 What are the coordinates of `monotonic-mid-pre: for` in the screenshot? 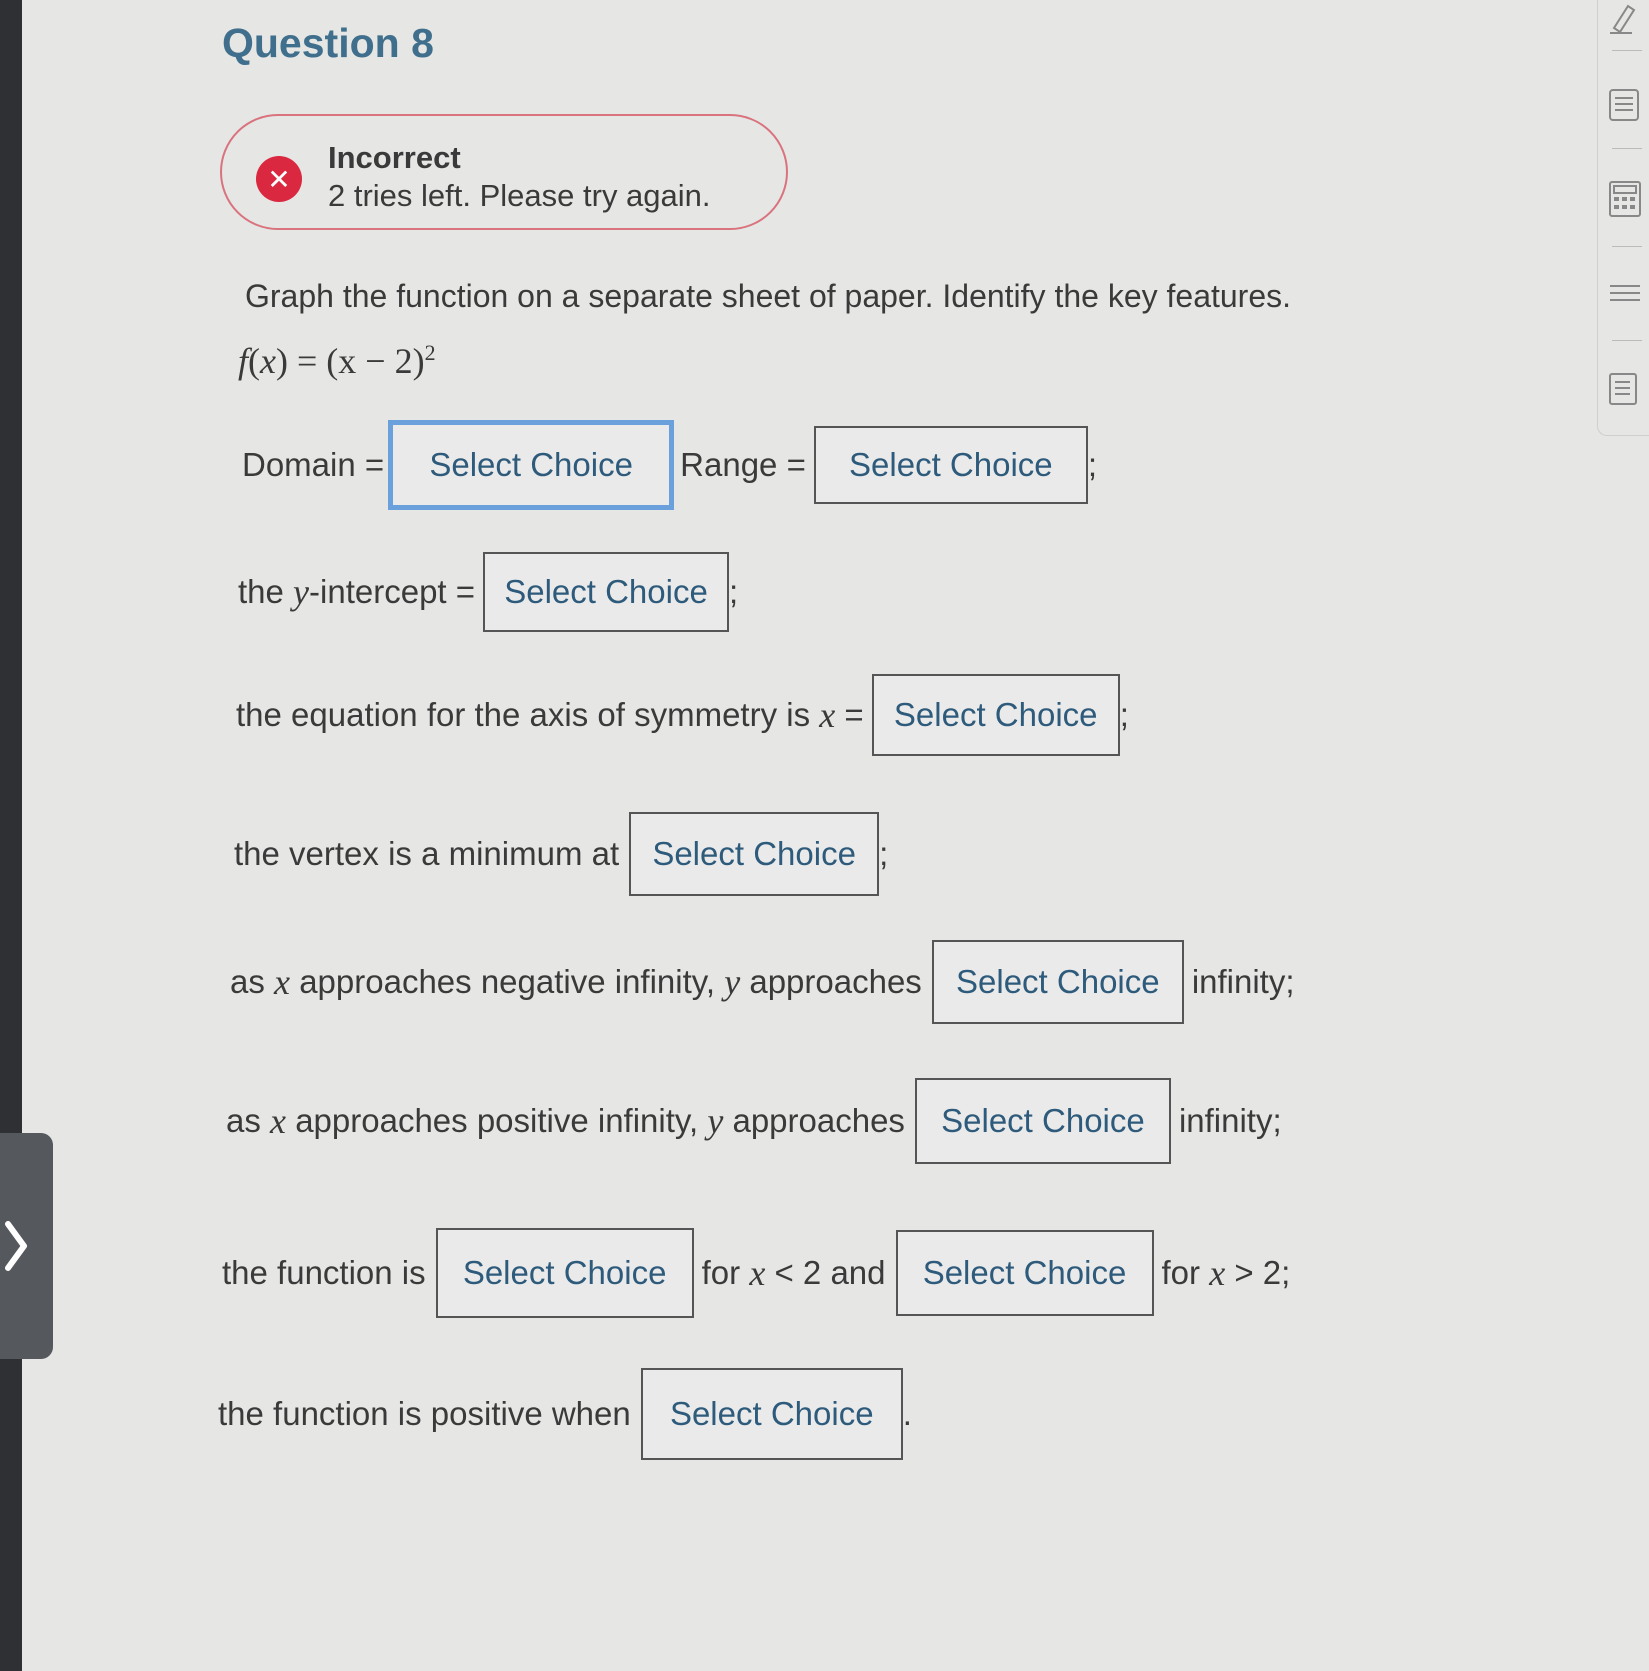 It's located at (721, 1272).